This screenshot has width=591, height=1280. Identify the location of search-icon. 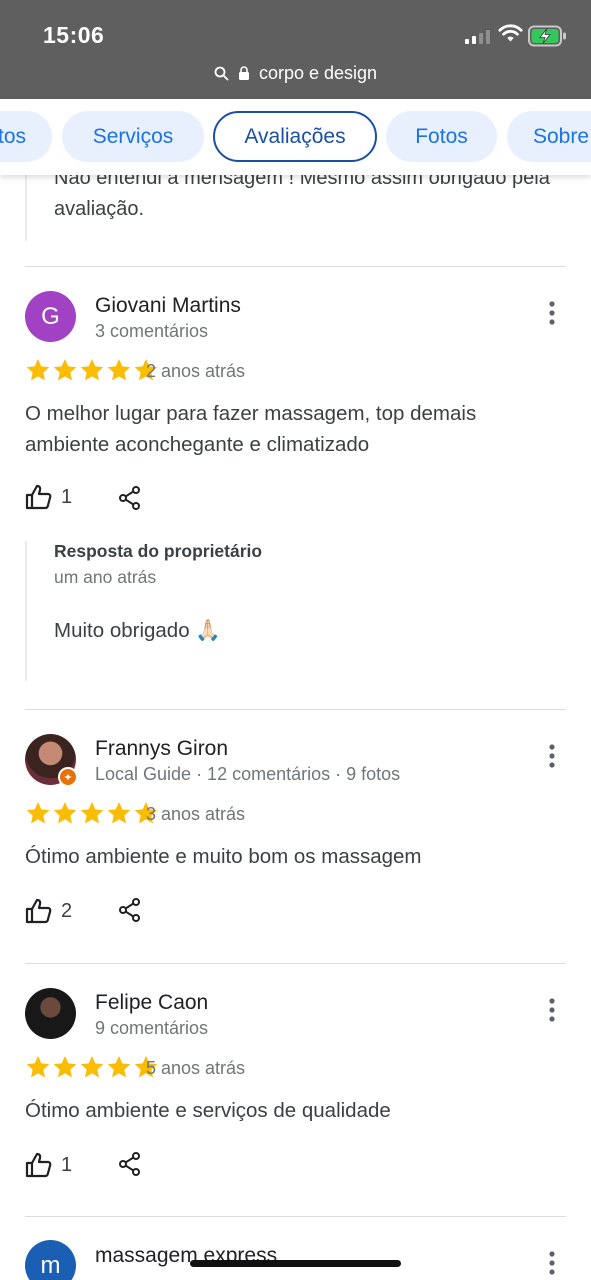
(221, 73).